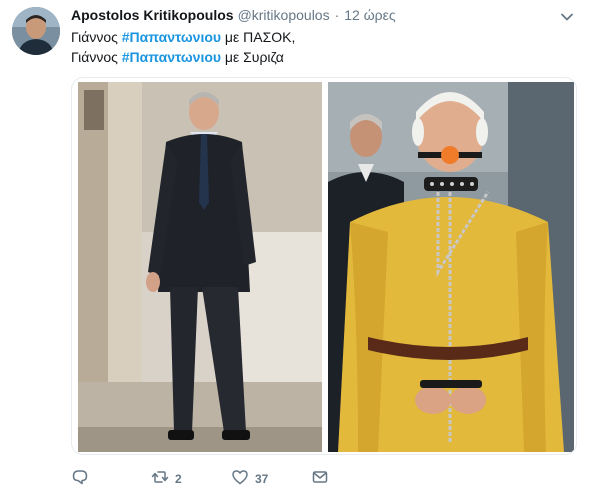  Describe the element at coordinates (369, 15) in the screenshot. I see `timestamp: 12 ώρες` at that location.